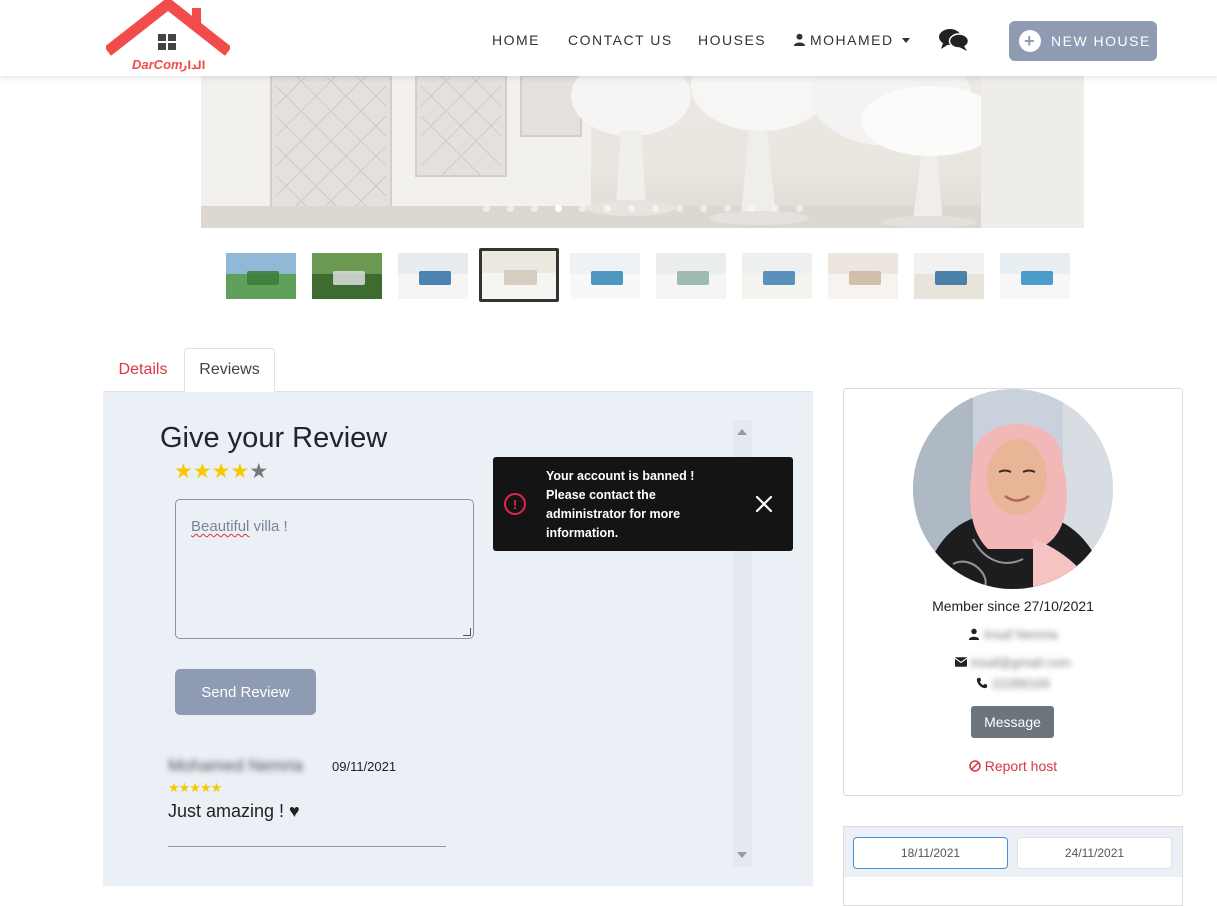  What do you see at coordinates (975, 766) in the screenshot?
I see `ban-icon` at bounding box center [975, 766].